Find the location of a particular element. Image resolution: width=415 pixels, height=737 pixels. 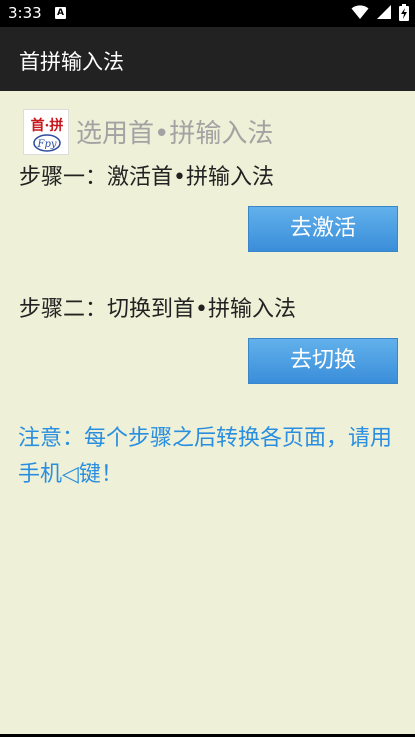

step2-label: 步骤二：切换到首•拼输入法 is located at coordinates (157, 309).